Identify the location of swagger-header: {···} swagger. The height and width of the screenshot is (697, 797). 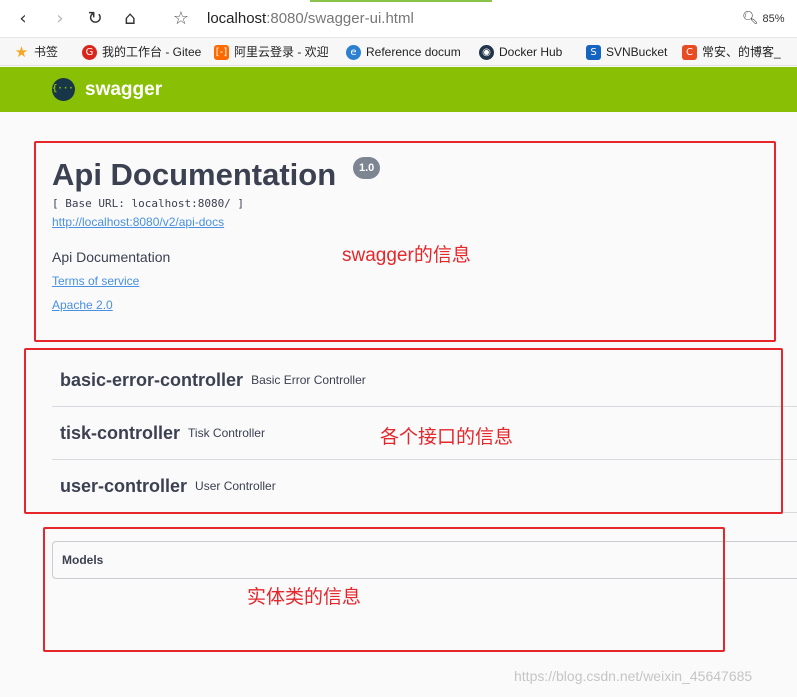
(398, 89).